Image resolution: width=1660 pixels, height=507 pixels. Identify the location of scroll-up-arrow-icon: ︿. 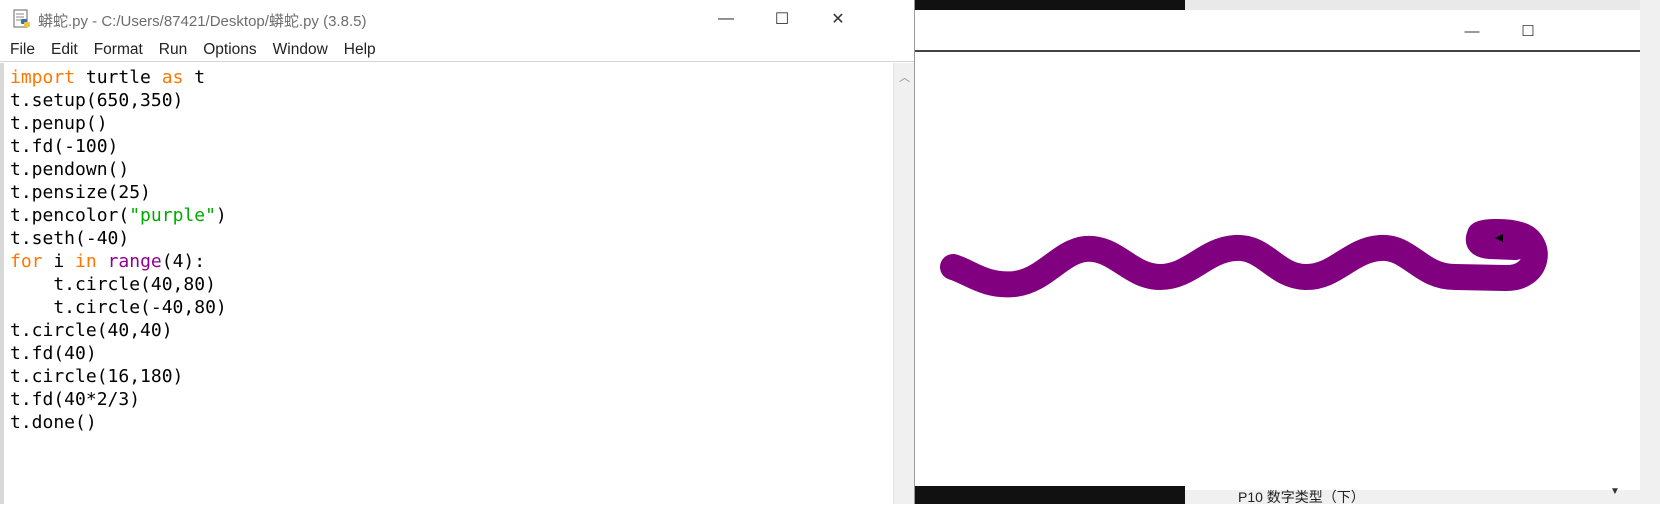
(904, 77).